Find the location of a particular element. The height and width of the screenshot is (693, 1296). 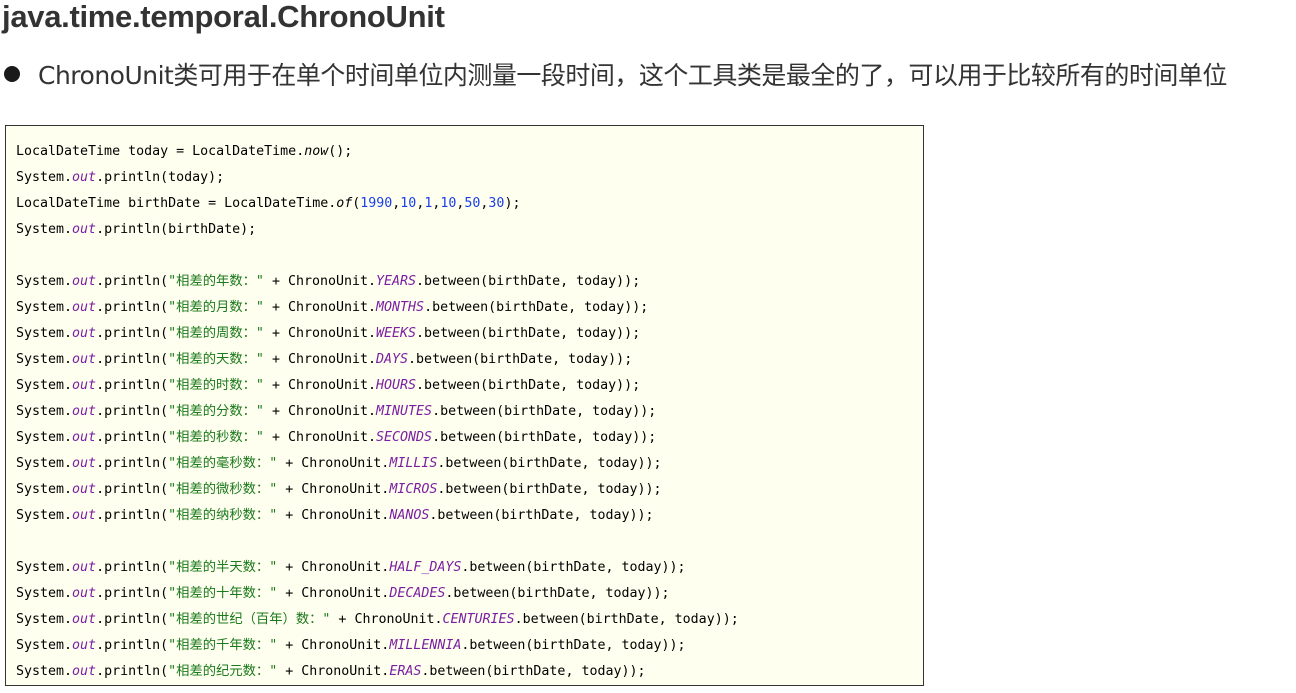

code-number-token: 1990 is located at coordinates (376, 203).